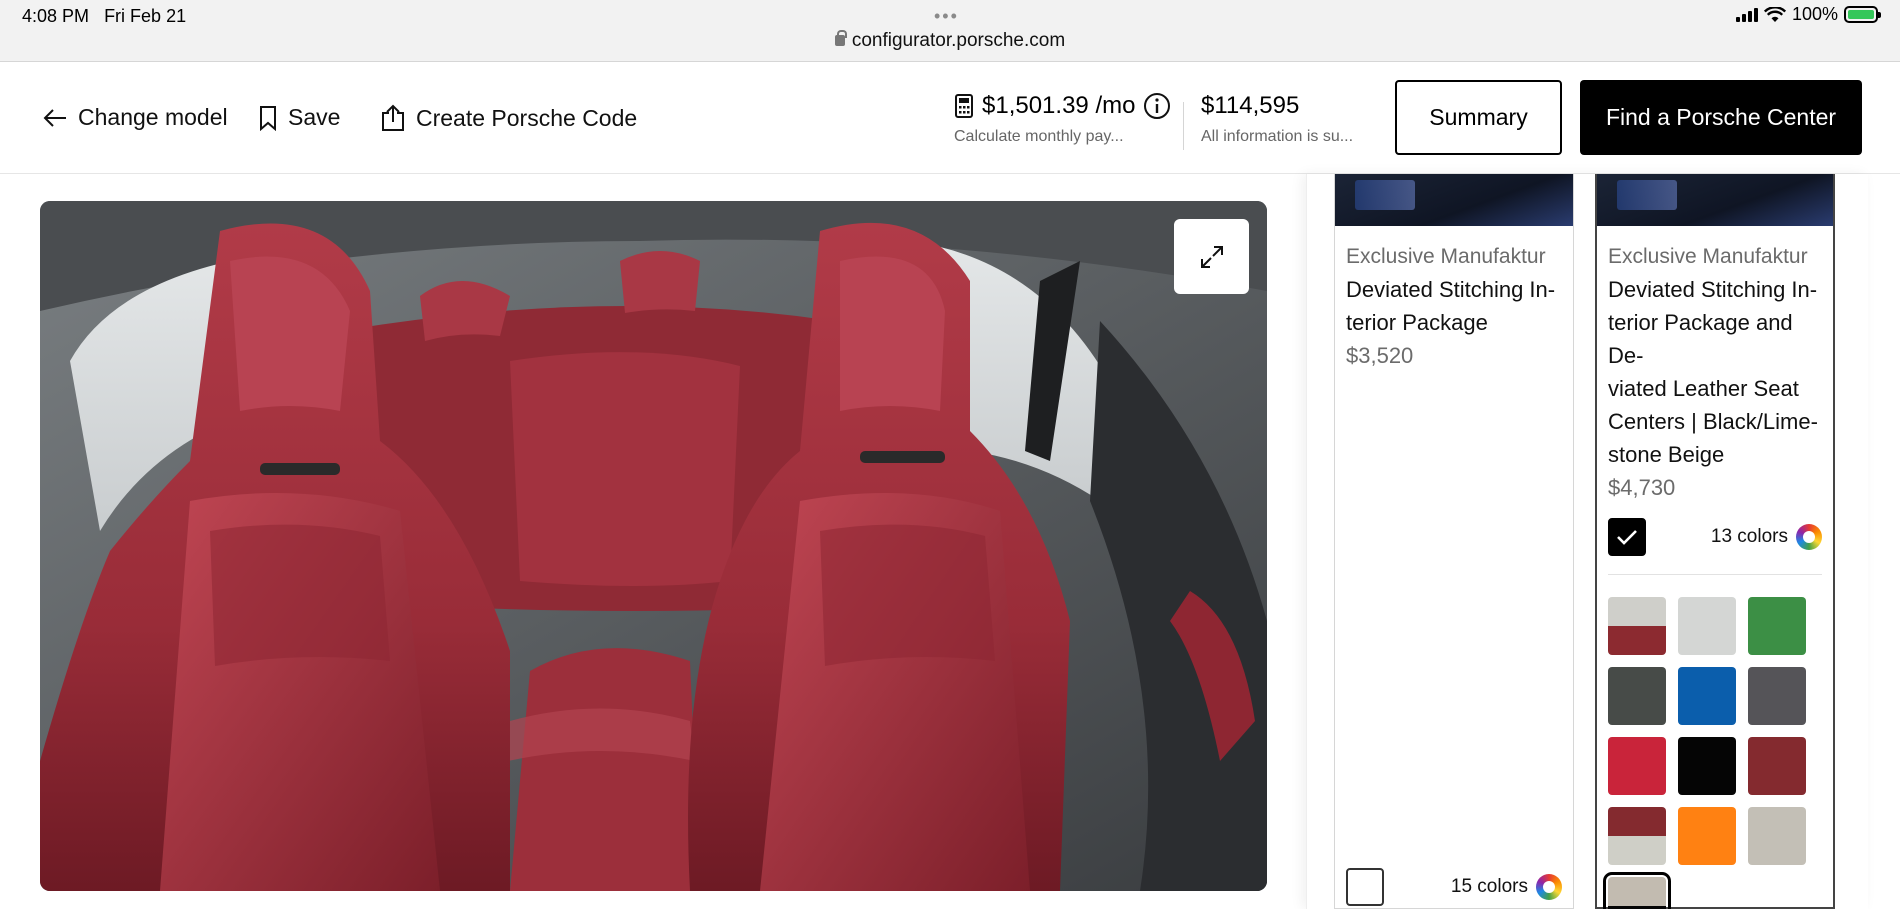 The height and width of the screenshot is (909, 1900). What do you see at coordinates (840, 38) in the screenshot?
I see `lock-icon` at bounding box center [840, 38].